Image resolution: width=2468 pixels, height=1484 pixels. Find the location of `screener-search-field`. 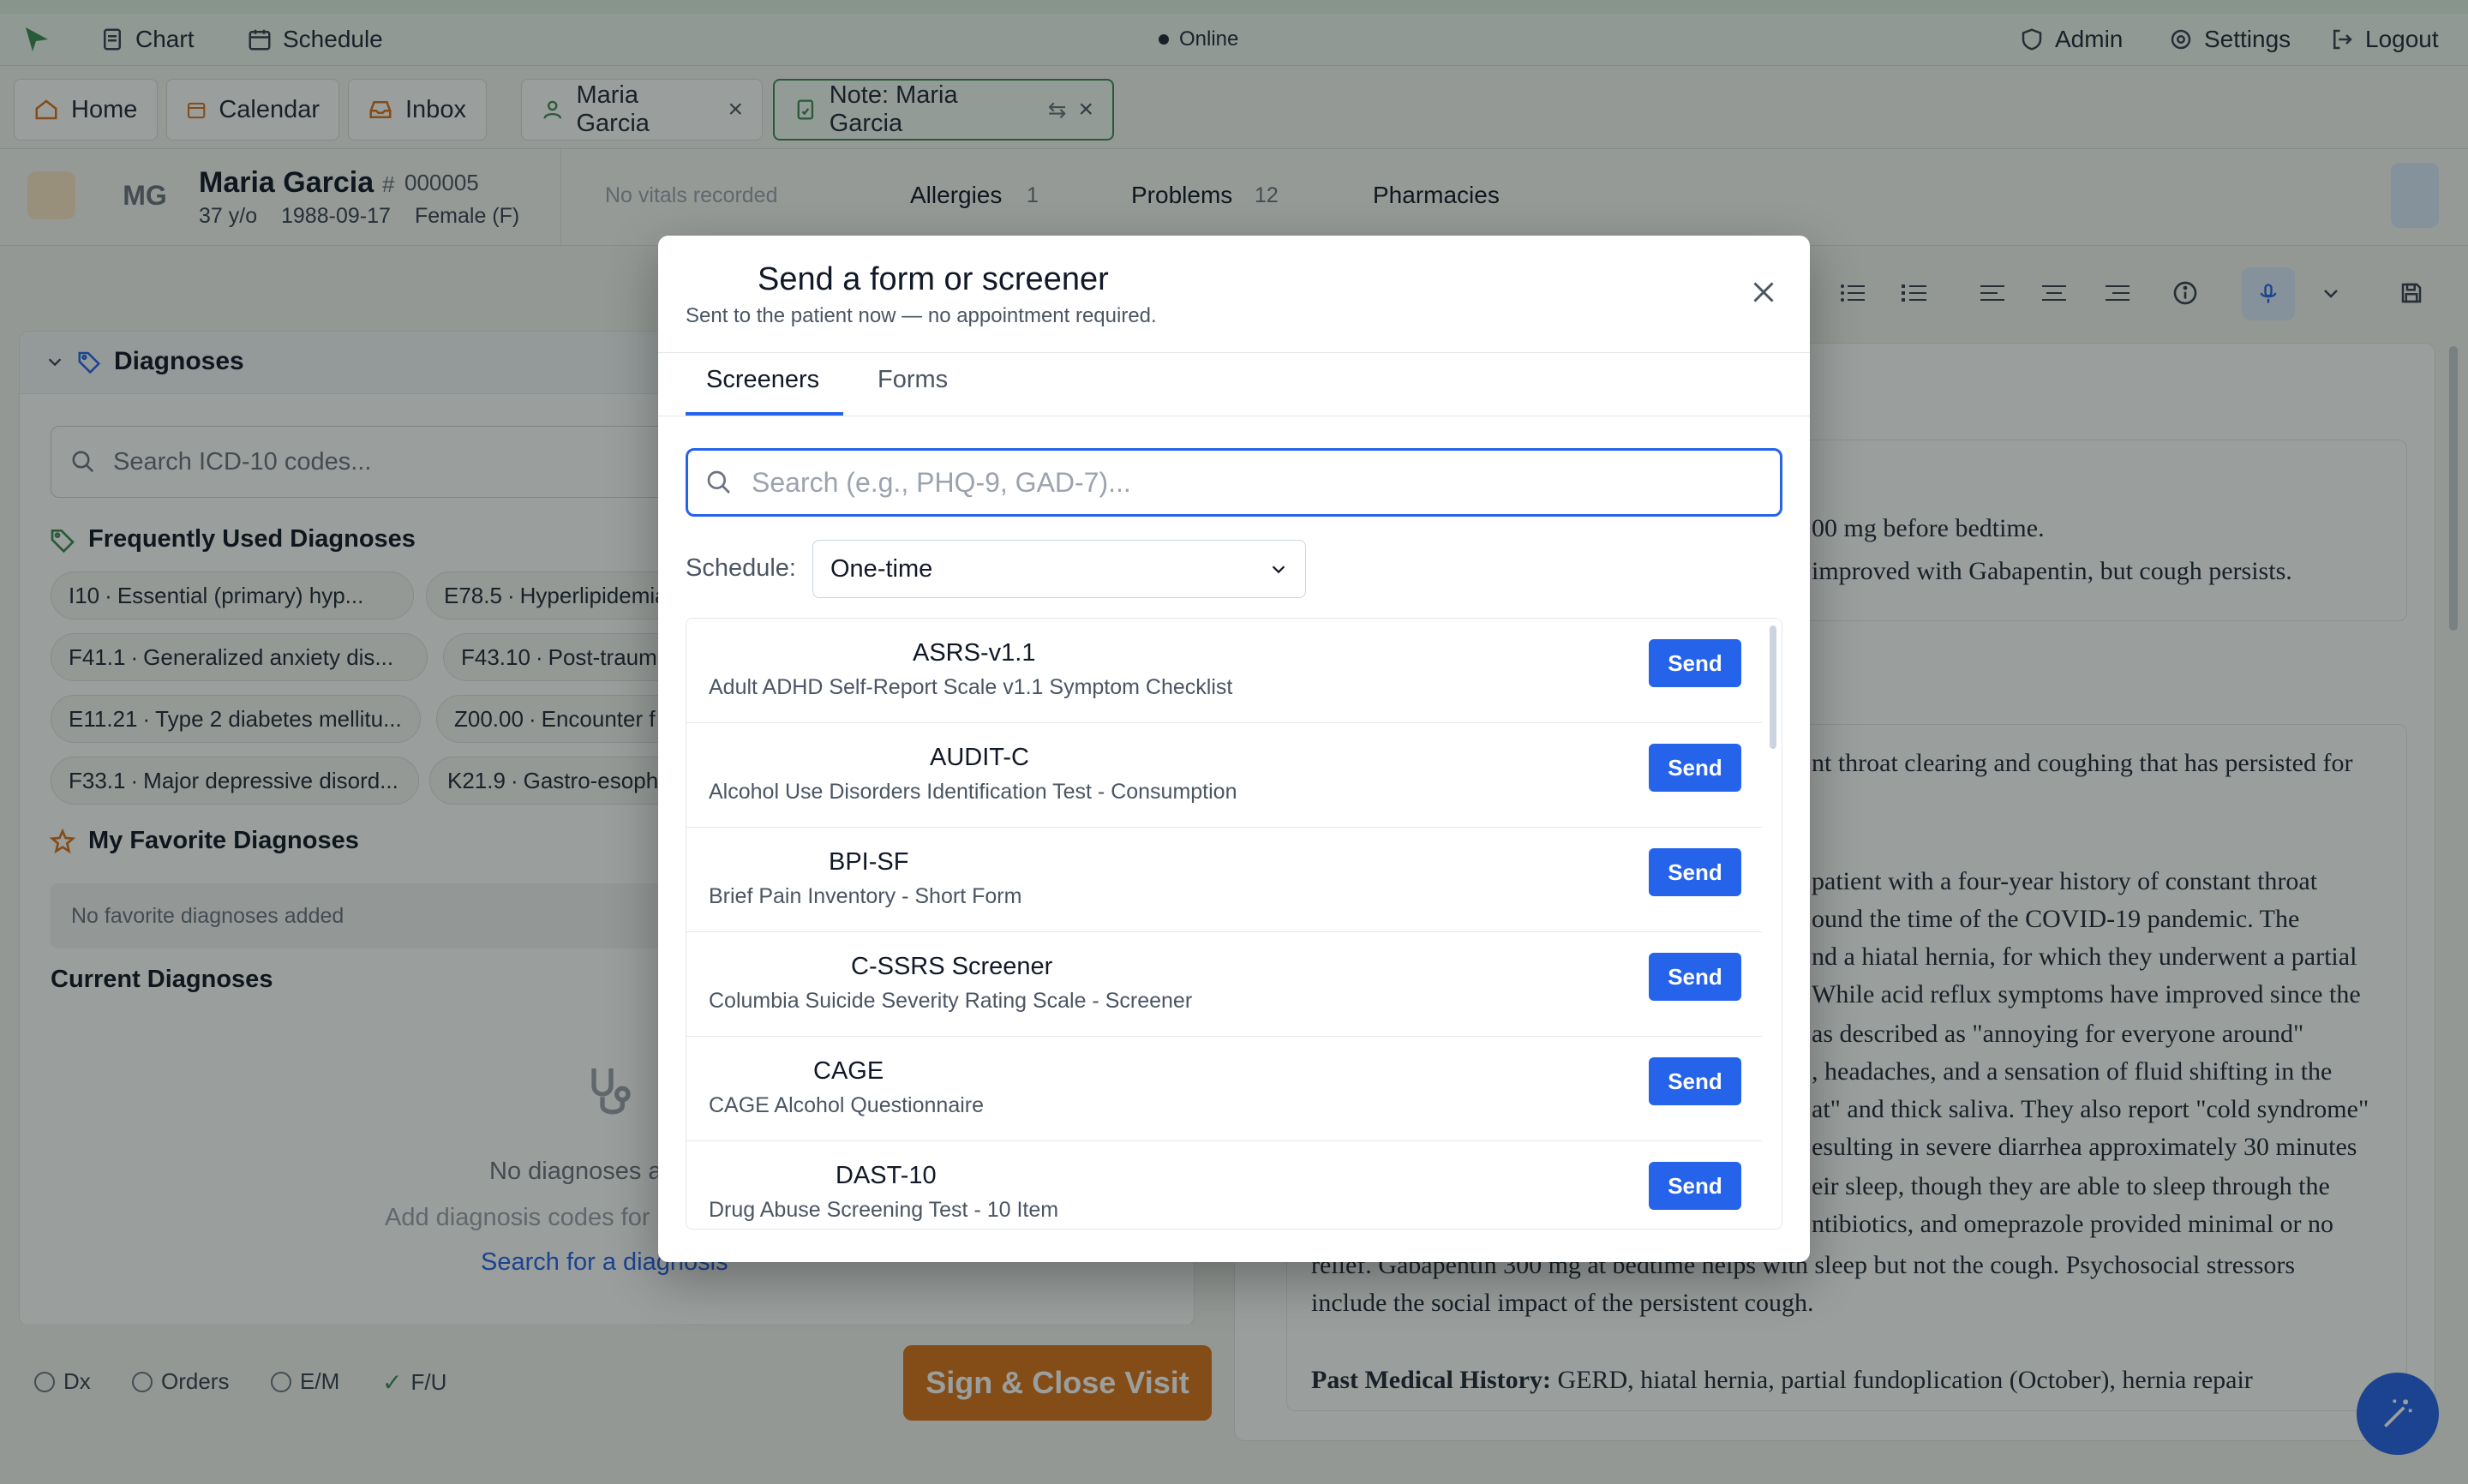

screener-search-field is located at coordinates (1223, 483).